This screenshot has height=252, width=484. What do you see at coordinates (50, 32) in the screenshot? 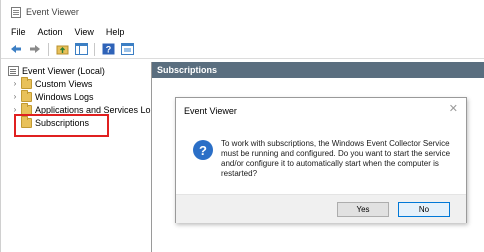
I see `menu-action: Action` at bounding box center [50, 32].